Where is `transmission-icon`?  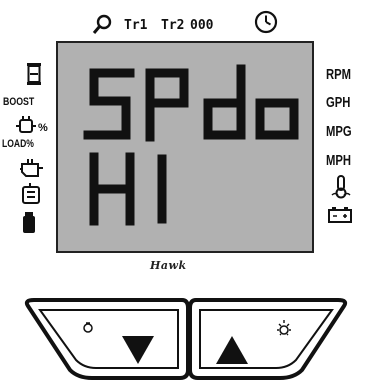 transmission-icon is located at coordinates (31, 193).